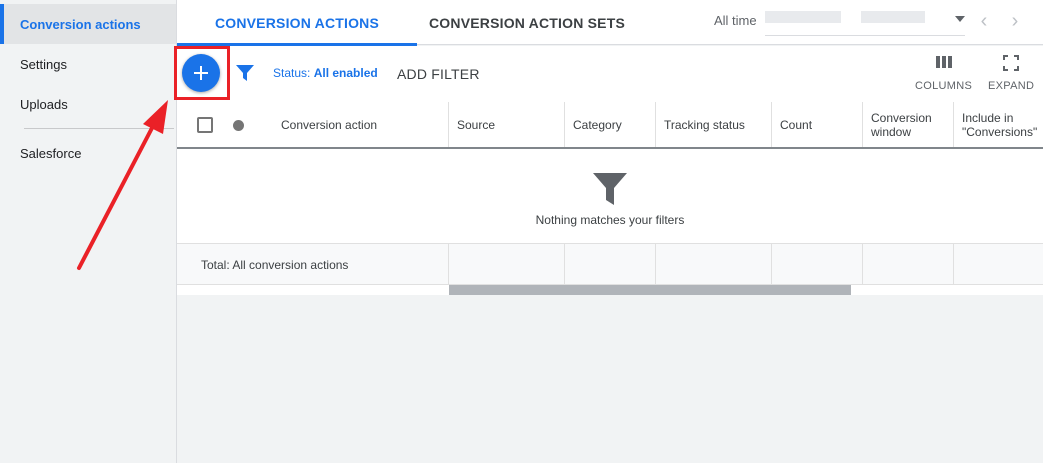 The image size is (1043, 463). Describe the element at coordinates (99, 128) in the screenshot. I see `sidebar-divider` at that location.